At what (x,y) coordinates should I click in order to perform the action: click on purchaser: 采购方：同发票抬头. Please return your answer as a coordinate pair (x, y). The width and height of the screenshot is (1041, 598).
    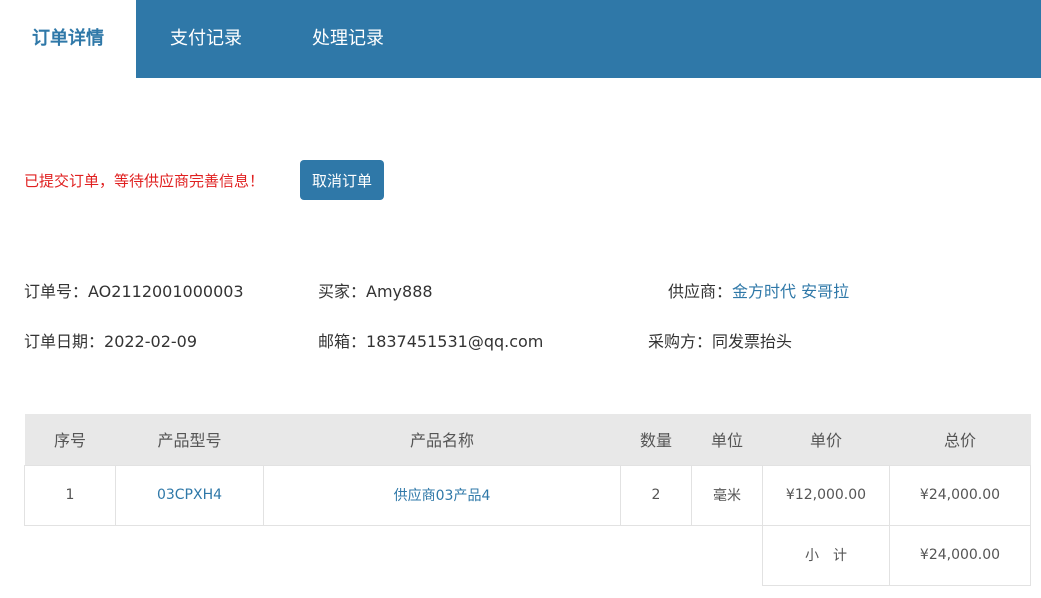
    Looking at the image, I should click on (720, 340).